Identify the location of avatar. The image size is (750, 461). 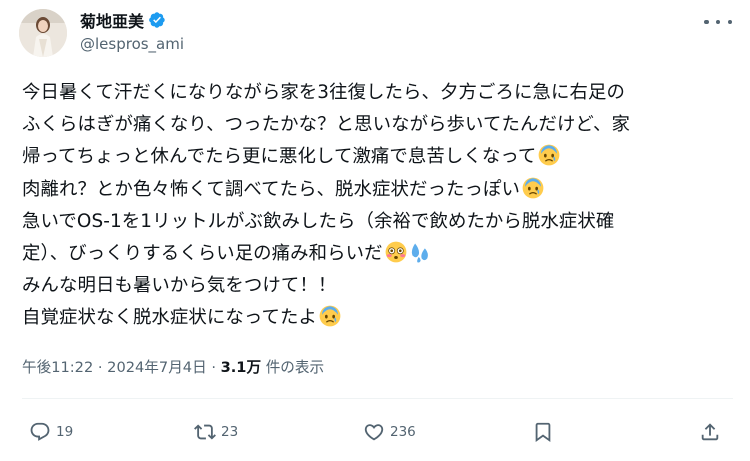
(43, 33).